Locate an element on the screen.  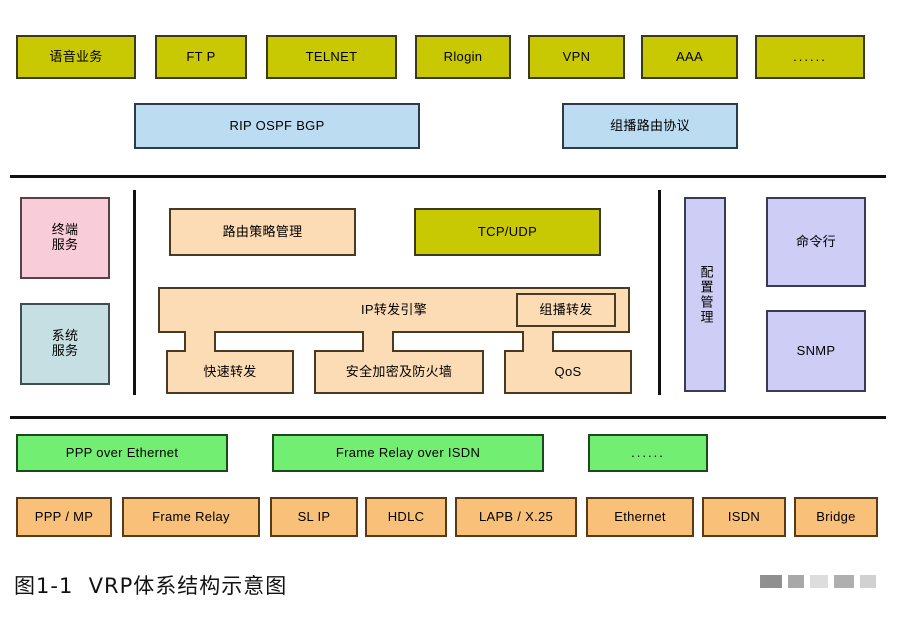
link-layer-box-frame-relay: Frame Relay is located at coordinates (191, 517).